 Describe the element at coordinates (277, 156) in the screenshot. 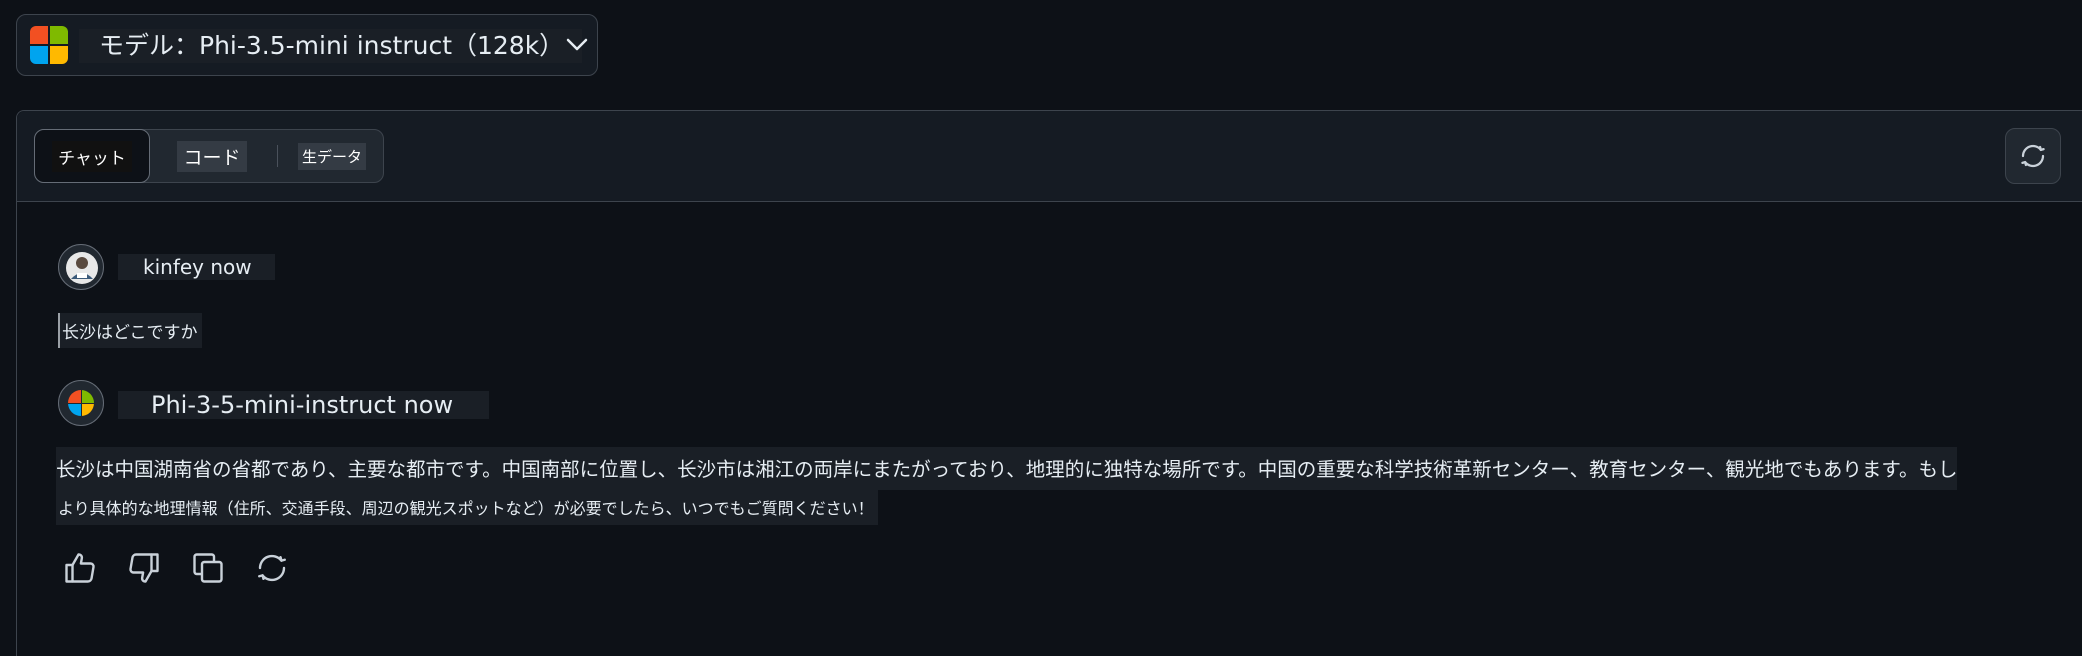

I see `tab-divider` at that location.